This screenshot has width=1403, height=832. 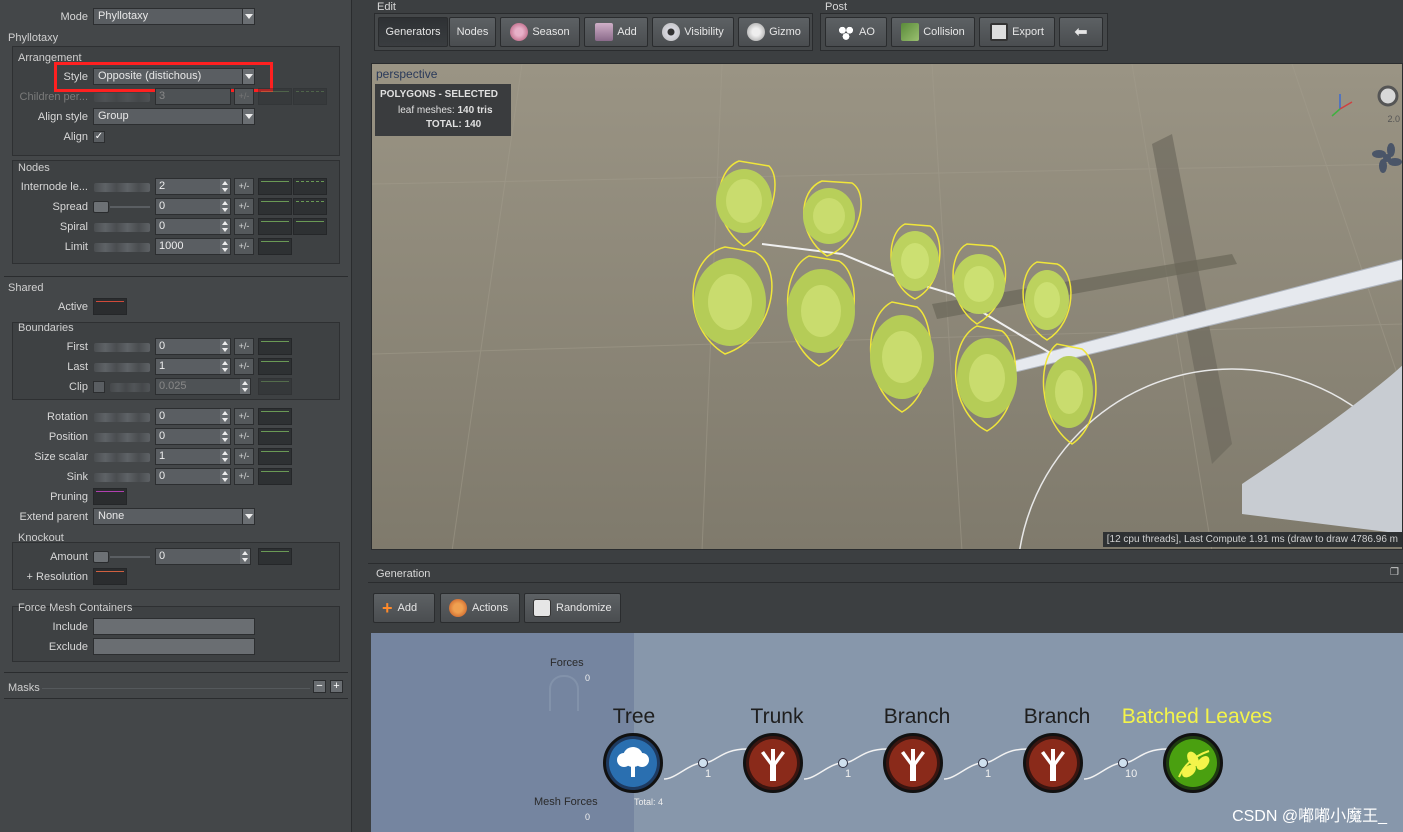 What do you see at coordinates (275, 456) in the screenshot?
I see `size-curve` at bounding box center [275, 456].